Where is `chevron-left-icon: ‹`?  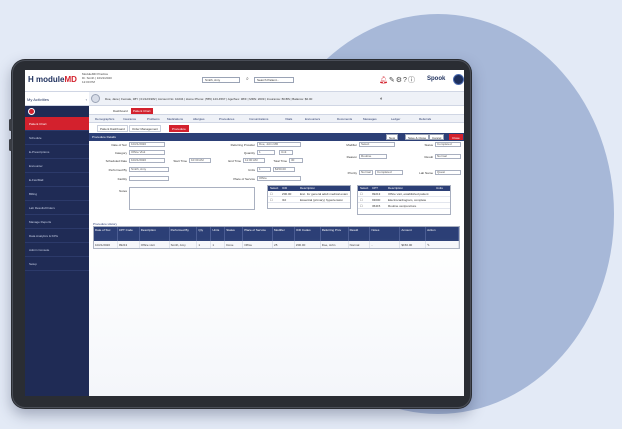
chevron-left-icon: ‹ is located at coordinates (86, 101).